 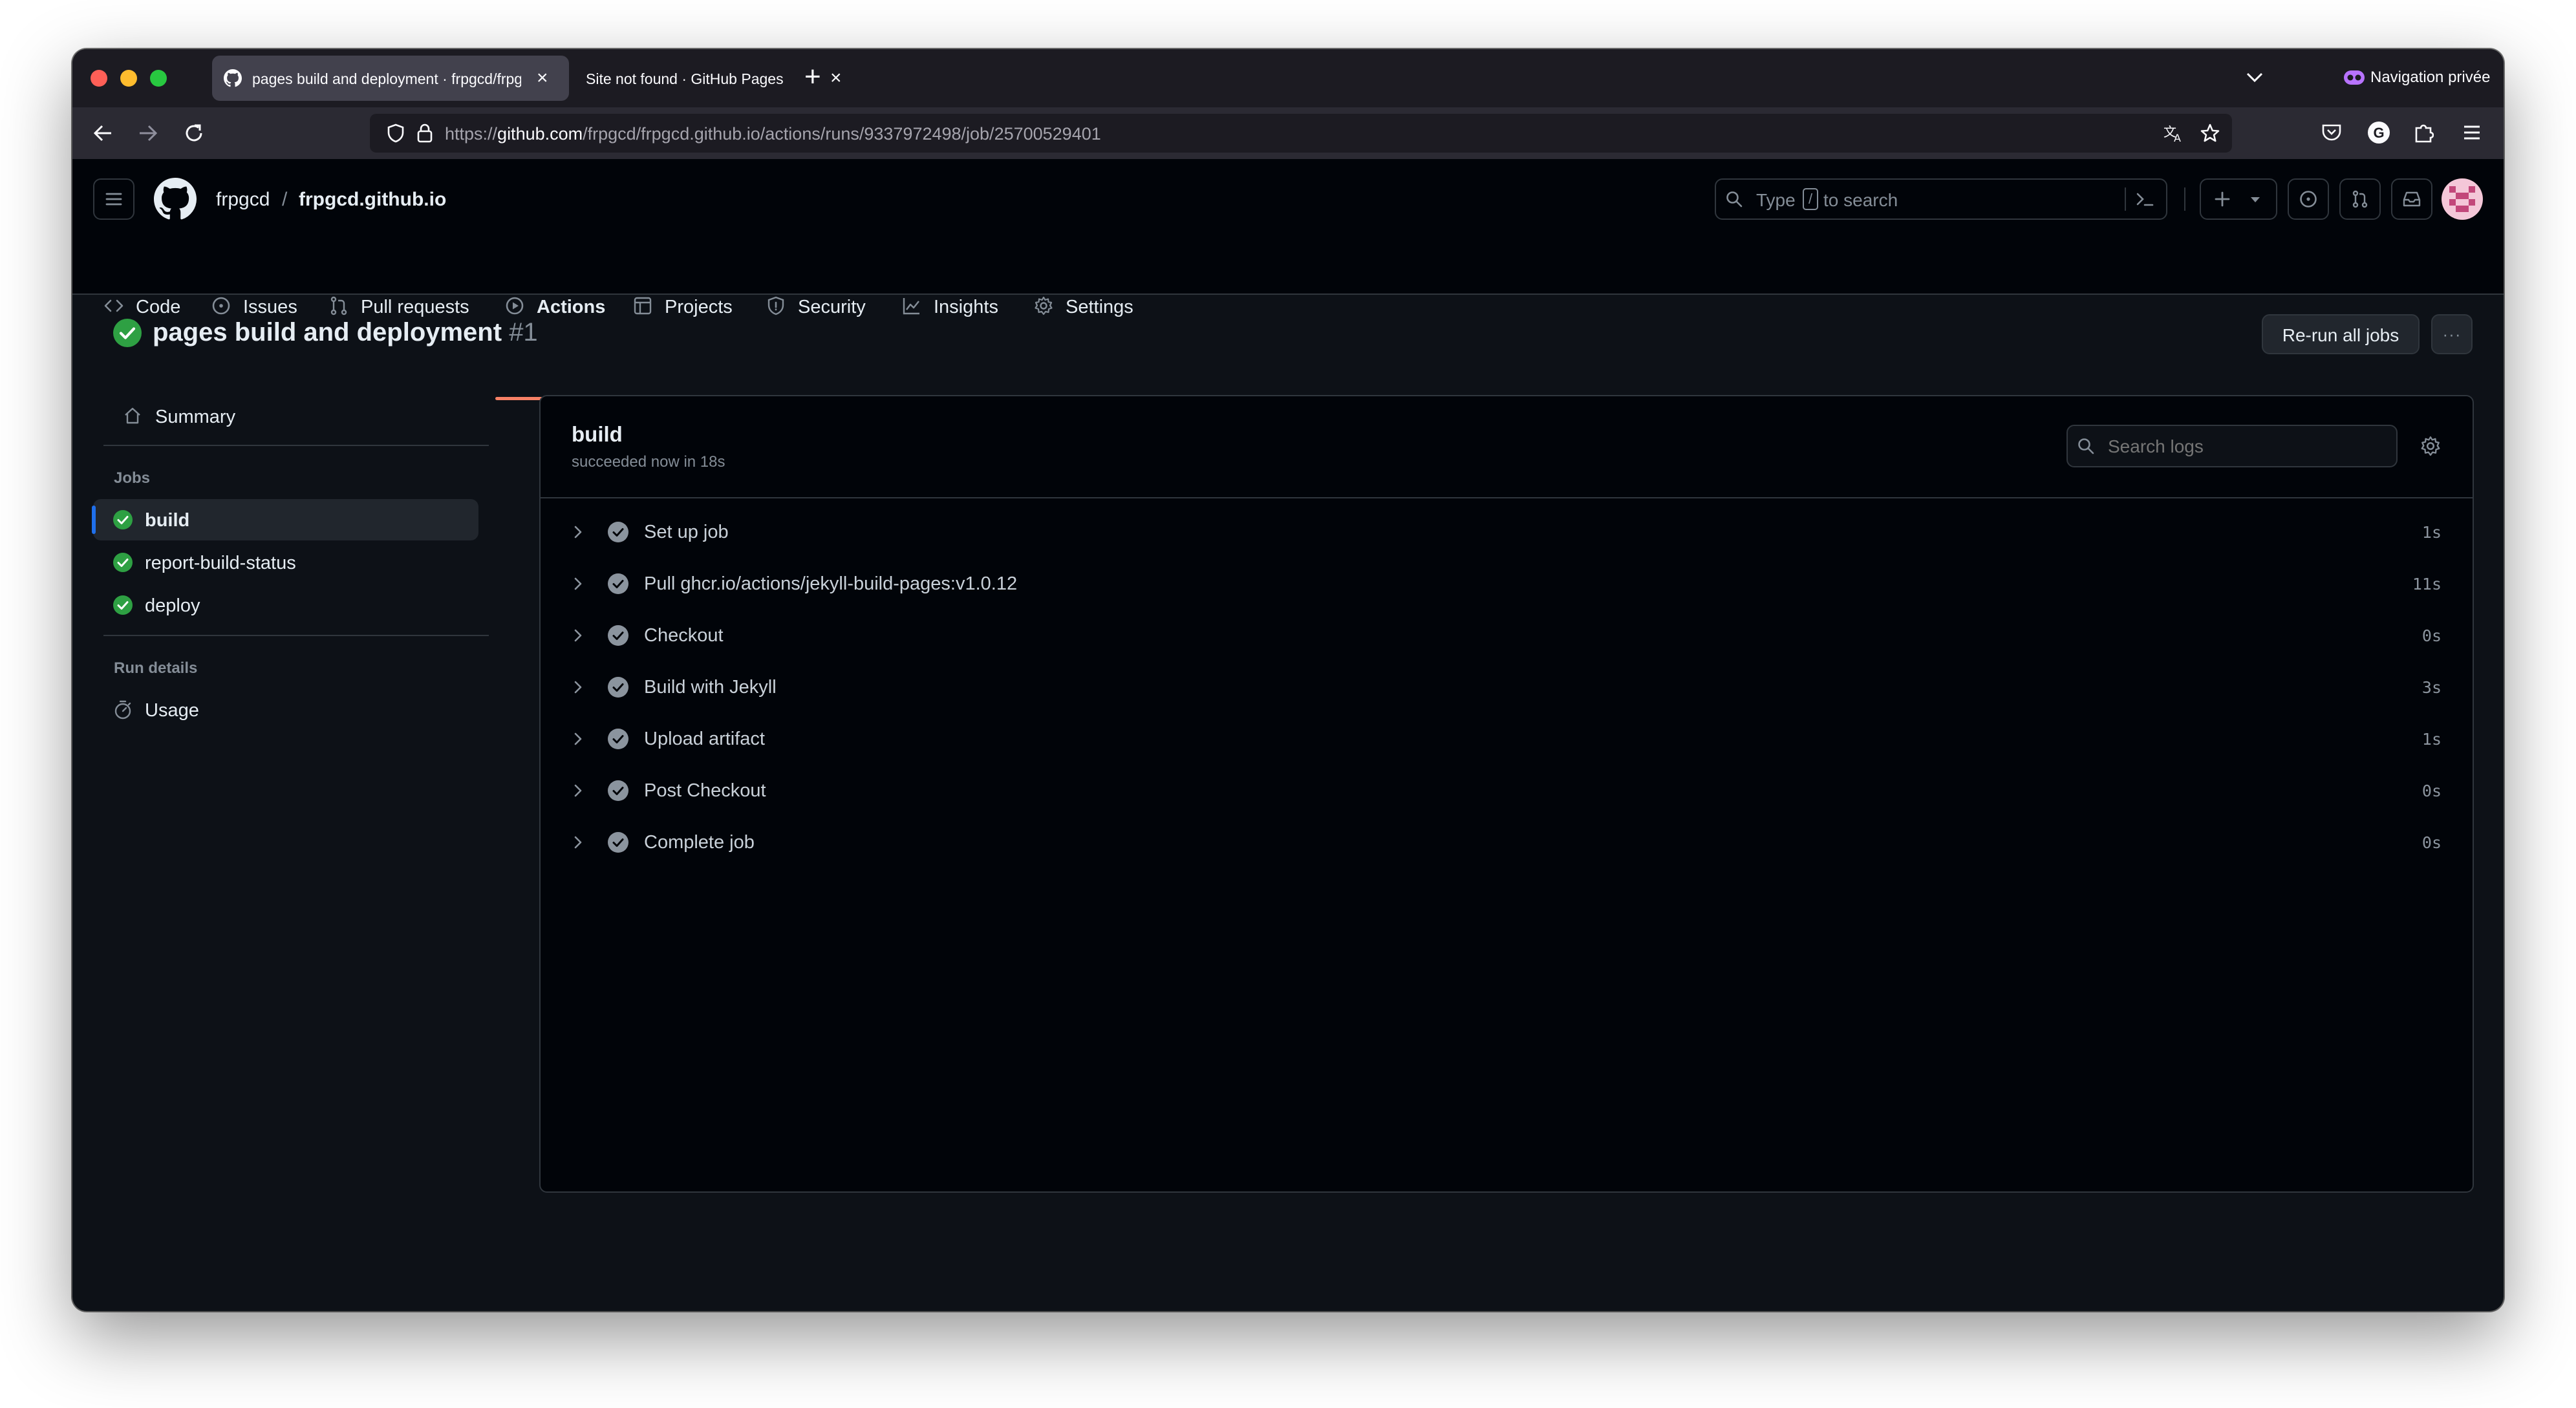 I want to click on tab-insights: Insights, so click(x=960, y=305).